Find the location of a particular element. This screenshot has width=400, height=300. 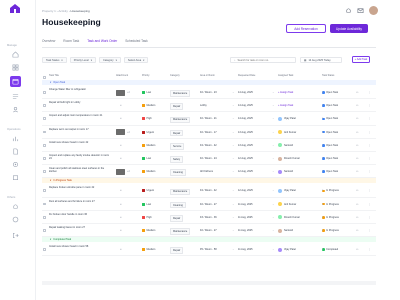

assignee-name: Dinesh Kumar is located at coordinates (292, 158).